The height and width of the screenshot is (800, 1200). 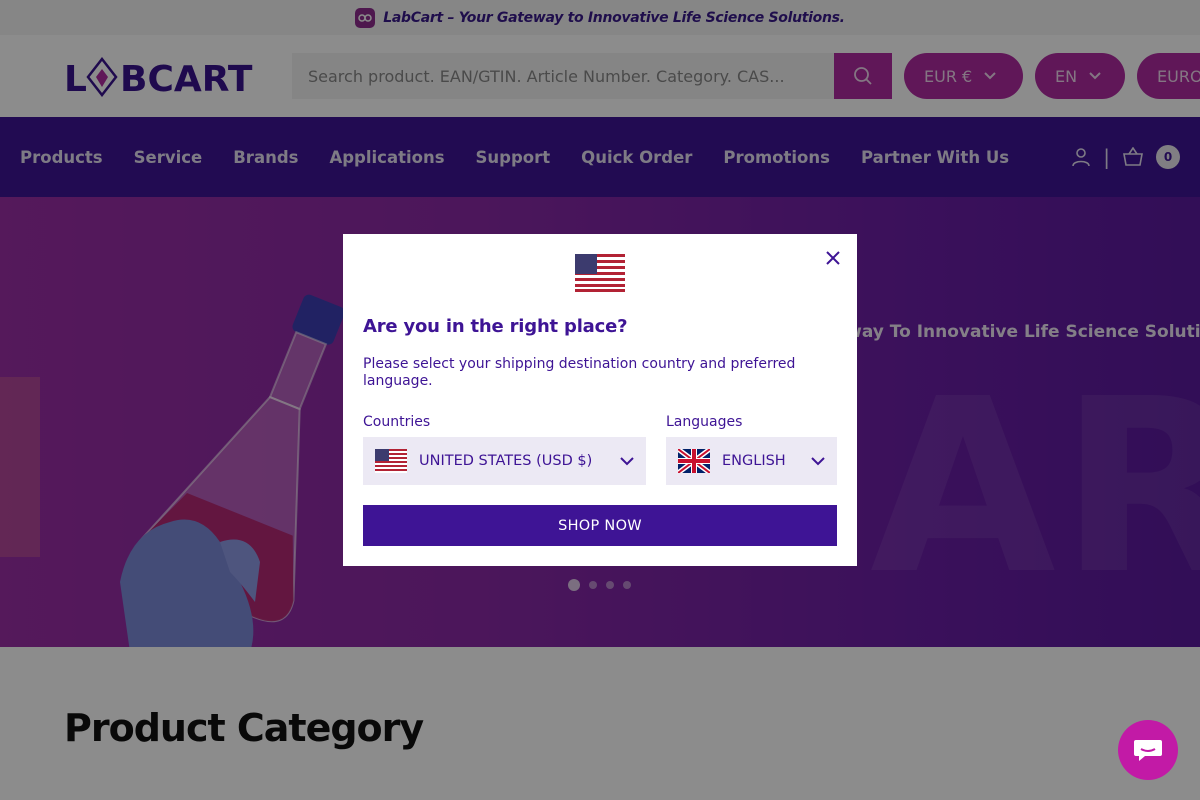 What do you see at coordinates (600, 525) in the screenshot?
I see `shop-now-button: SHOP NOW` at bounding box center [600, 525].